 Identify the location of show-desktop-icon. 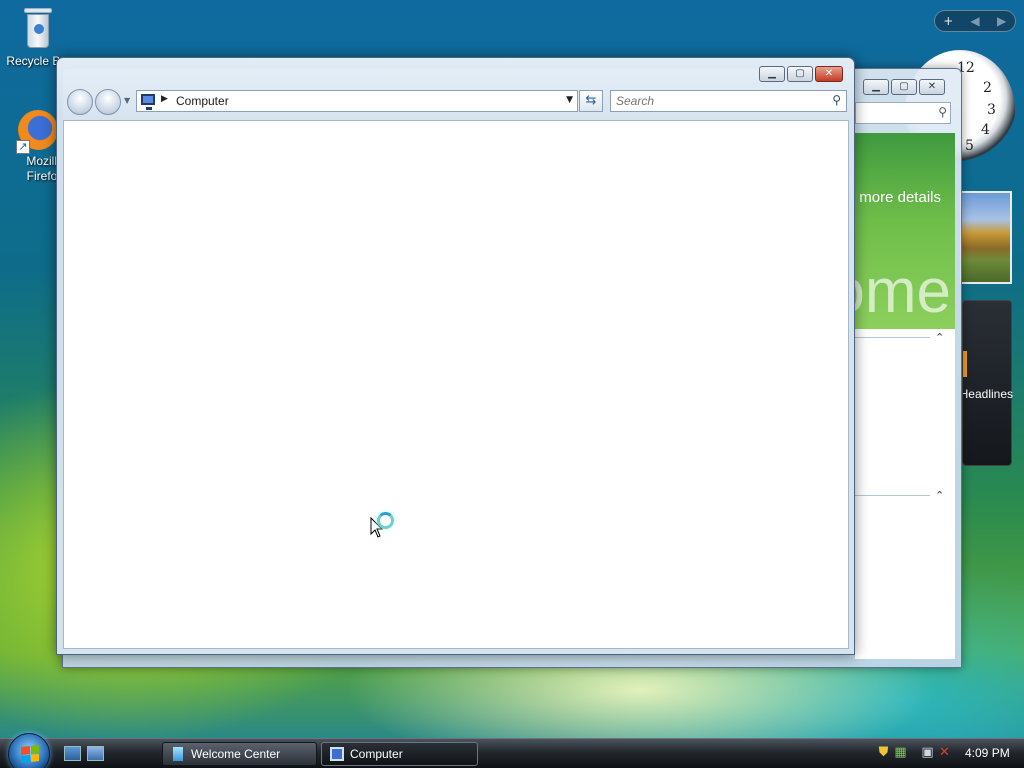
(72, 753).